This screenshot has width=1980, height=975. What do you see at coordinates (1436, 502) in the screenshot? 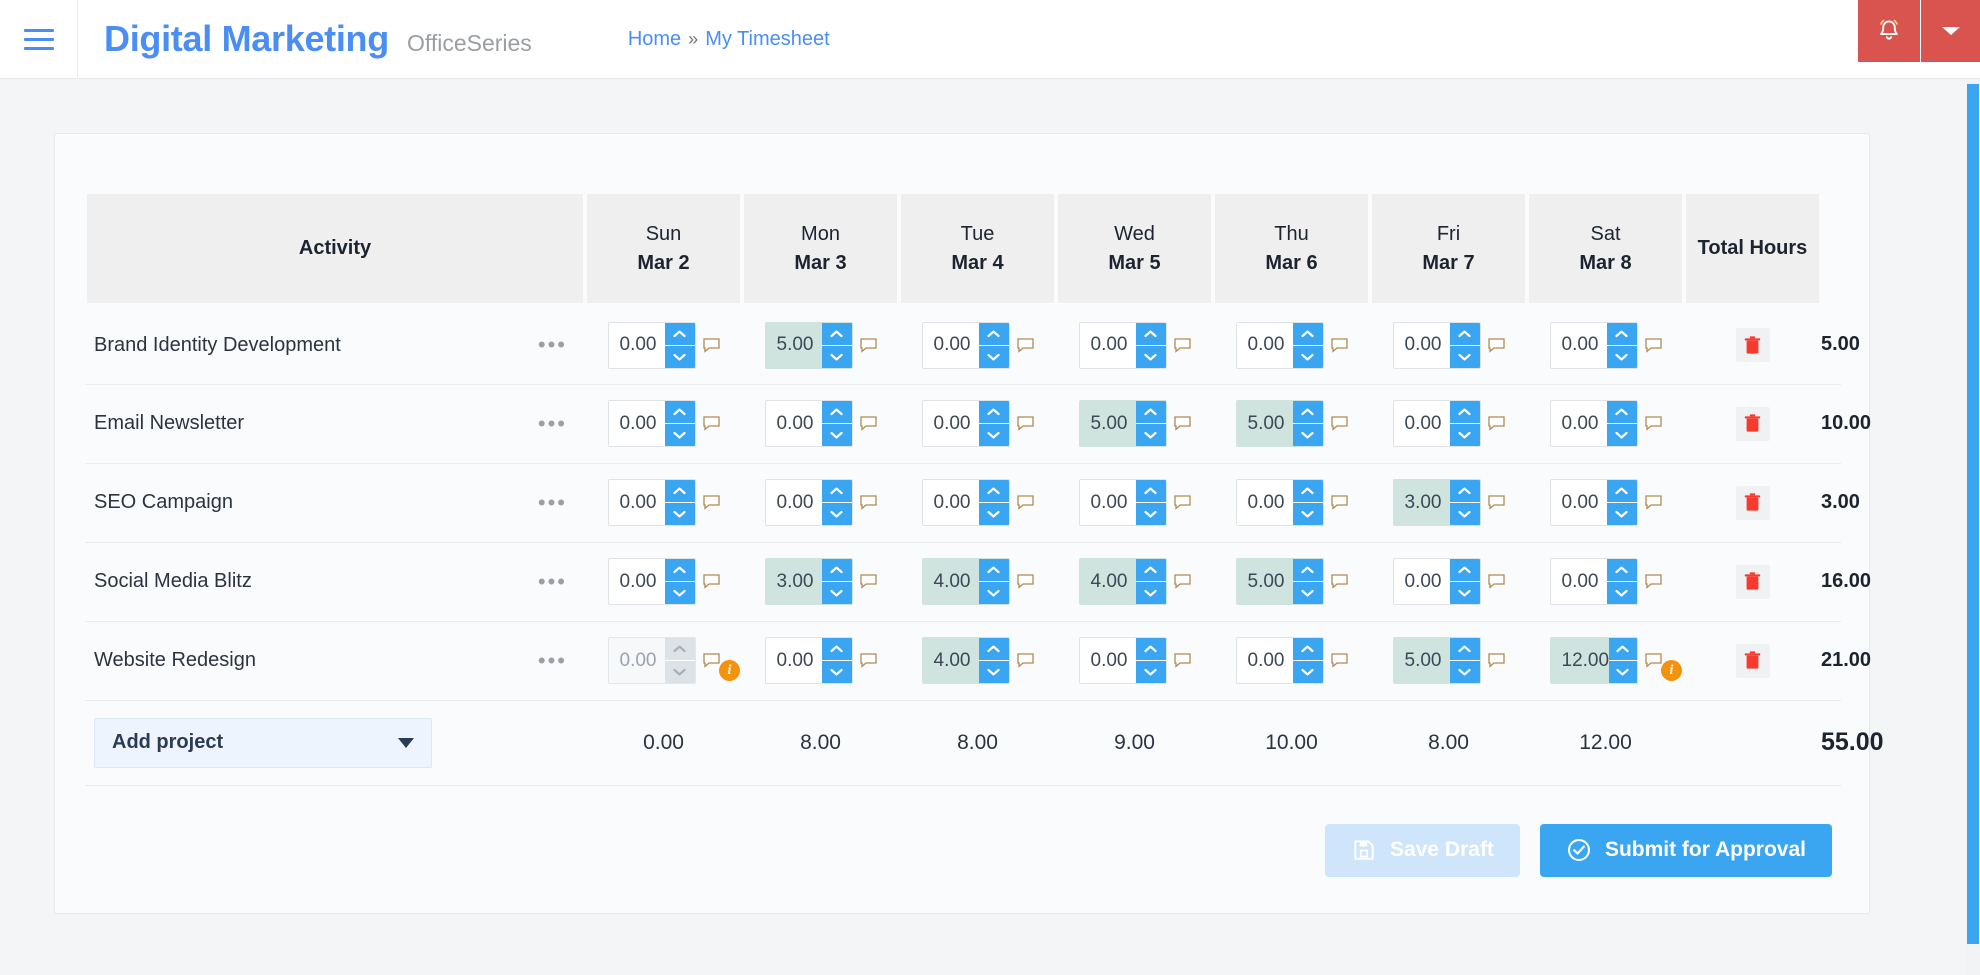
I see `hour-input-2-5: 3.00` at bounding box center [1436, 502].